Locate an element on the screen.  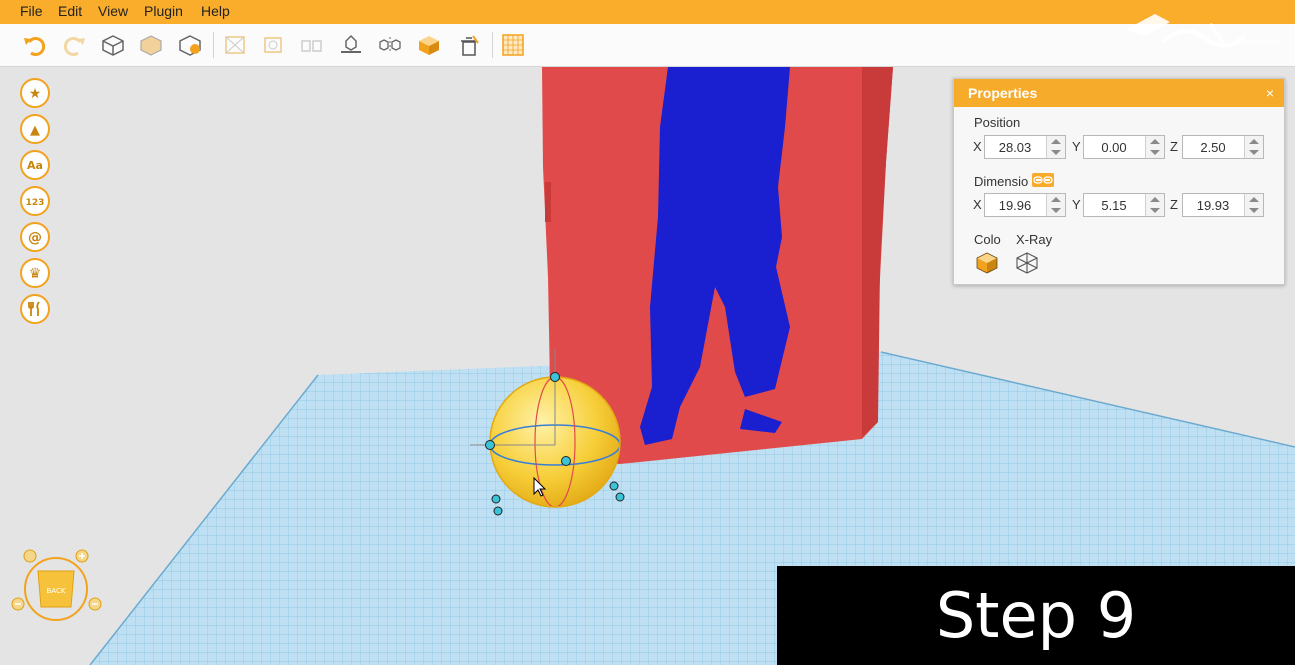
dimension-z-input is located at coordinates (1213, 205).